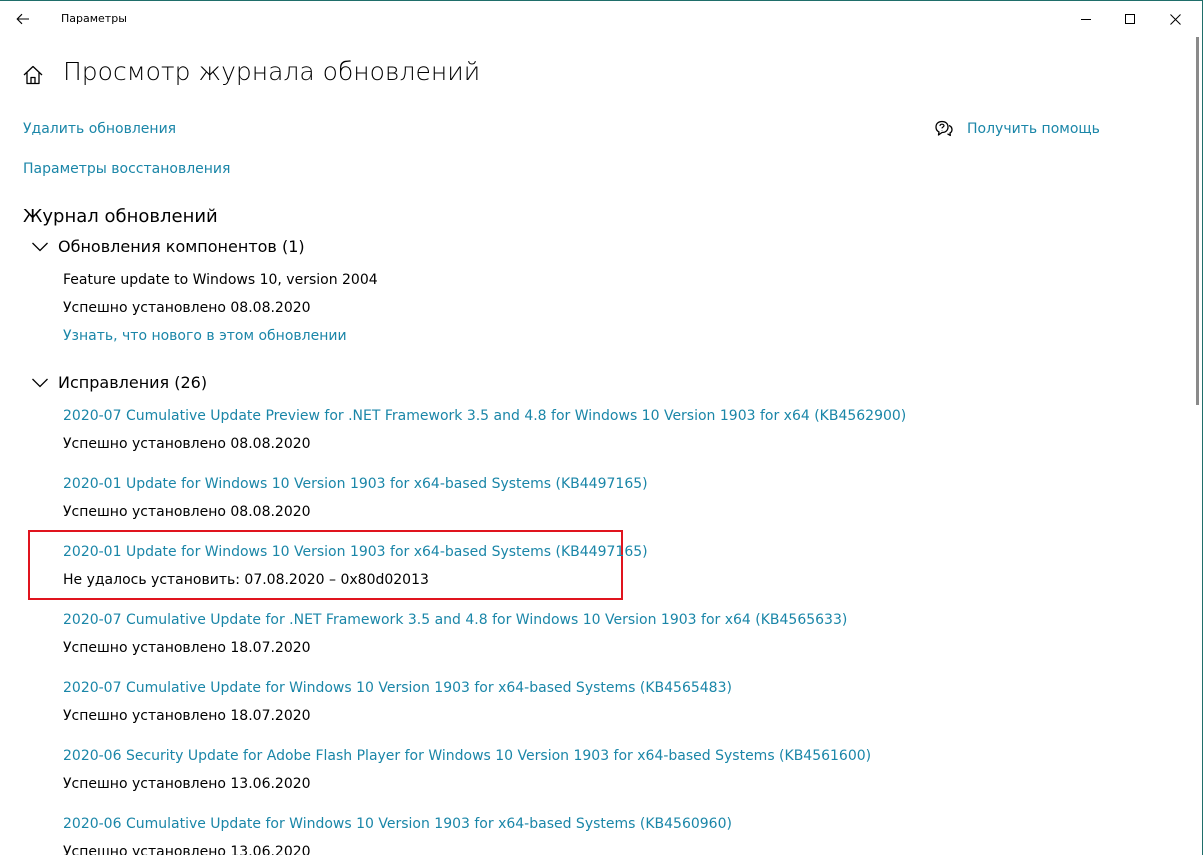  Describe the element at coordinates (99, 129) in the screenshot. I see `uninstall-updates-link: Удалить обновления` at that location.